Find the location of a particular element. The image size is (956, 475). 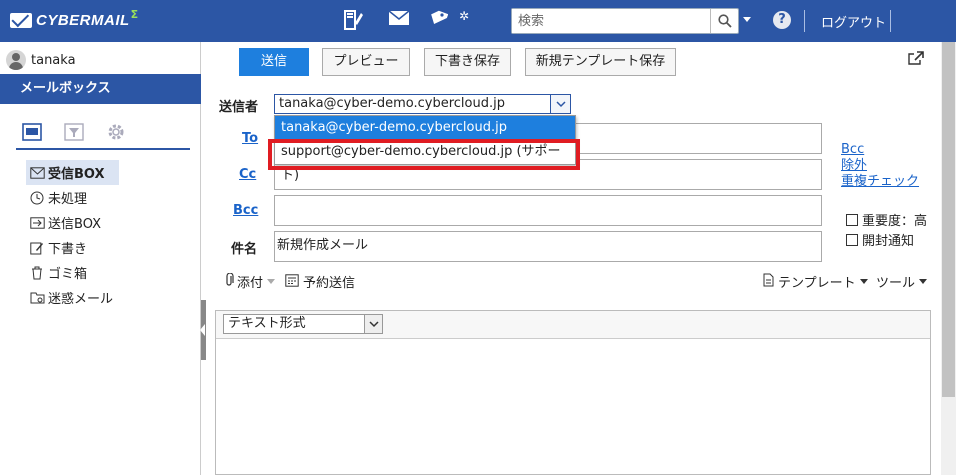

recipient-links: Bcc 除外 重複チェック is located at coordinates (880, 166).